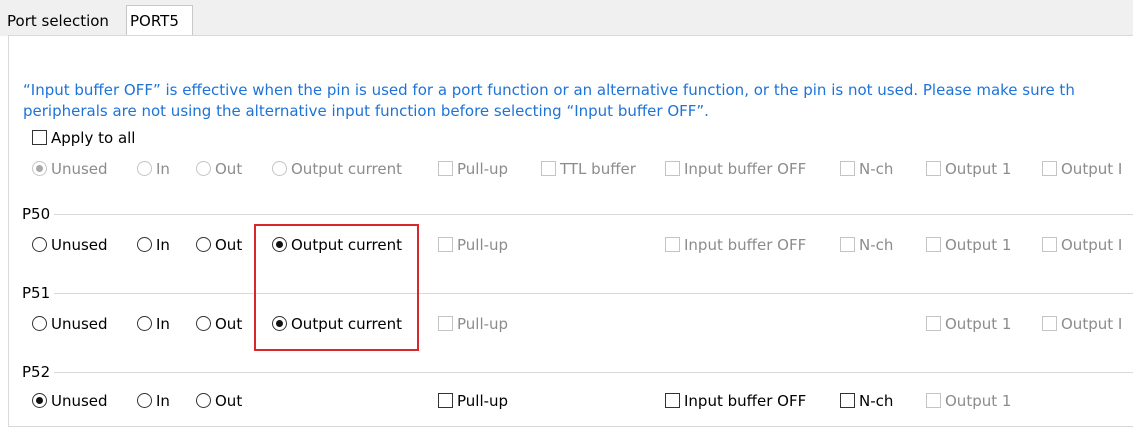 Image resolution: width=1133 pixels, height=427 pixels. I want to click on p50-input-buffer-off-checkbox: Input buffer OFF, so click(735, 245).